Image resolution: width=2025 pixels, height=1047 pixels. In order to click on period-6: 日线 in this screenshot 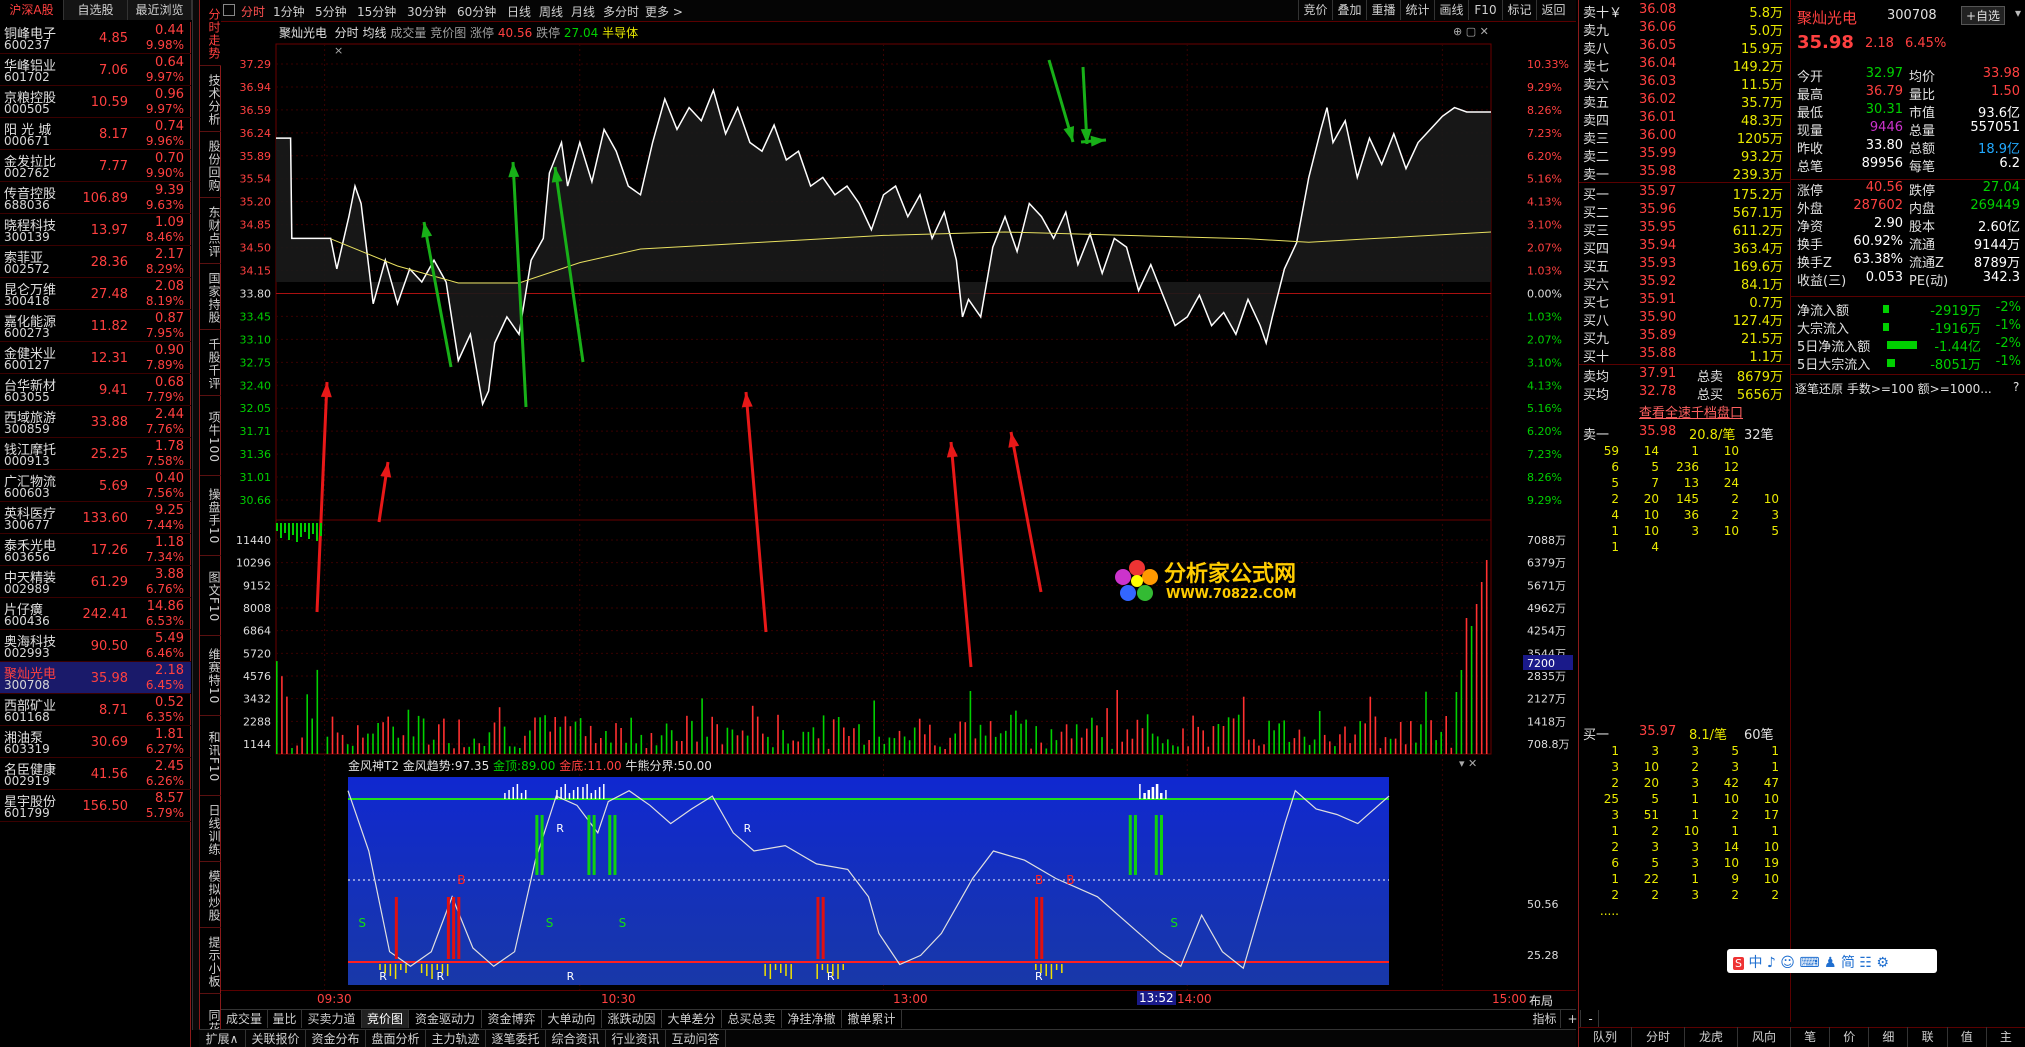, I will do `click(519, 11)`.